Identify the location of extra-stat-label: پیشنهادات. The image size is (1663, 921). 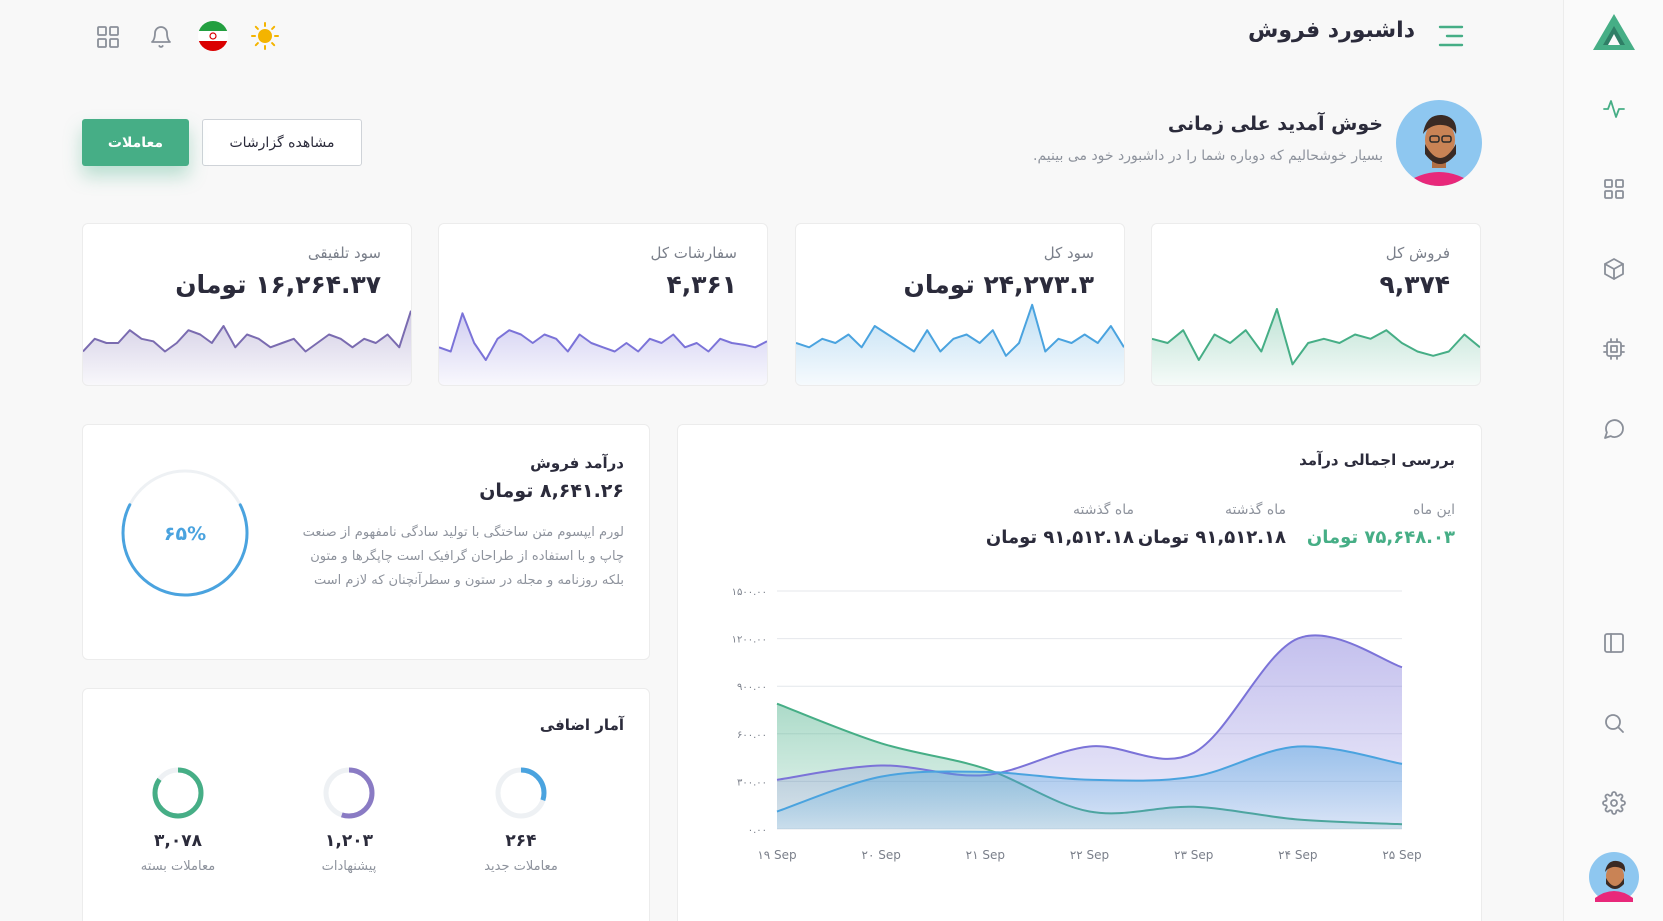
(349, 866).